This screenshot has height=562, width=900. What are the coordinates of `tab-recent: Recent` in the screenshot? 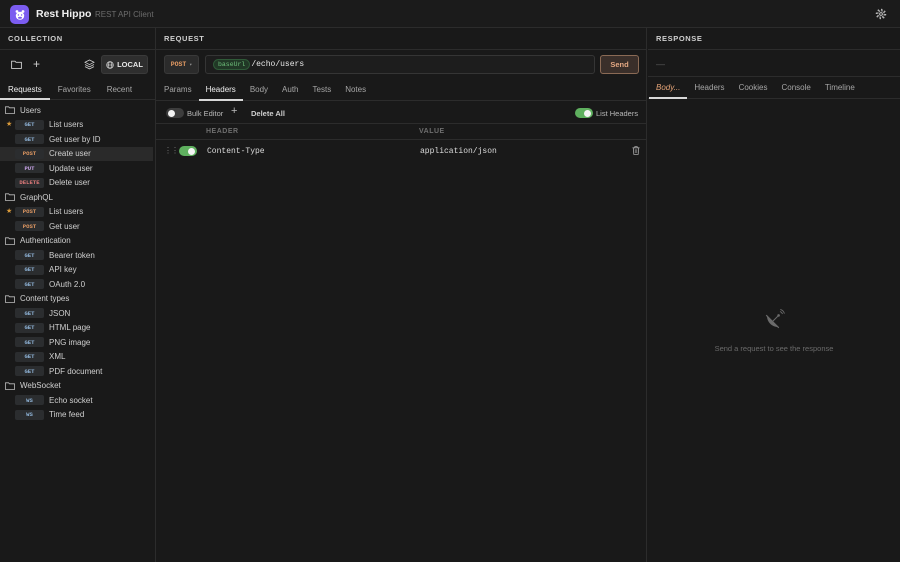 It's located at (119, 90).